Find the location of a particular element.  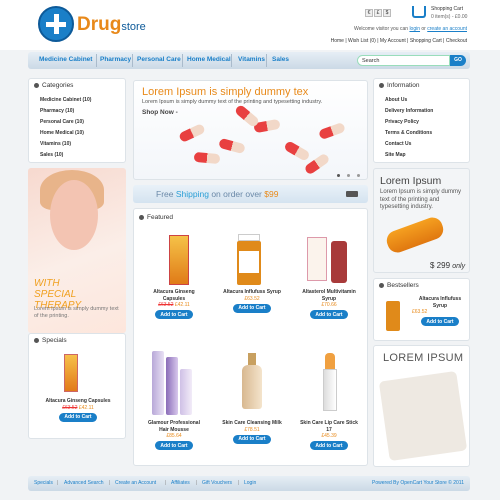

lorem-ipsum-title: LOREM IPSUM is located at coordinates (423, 358).